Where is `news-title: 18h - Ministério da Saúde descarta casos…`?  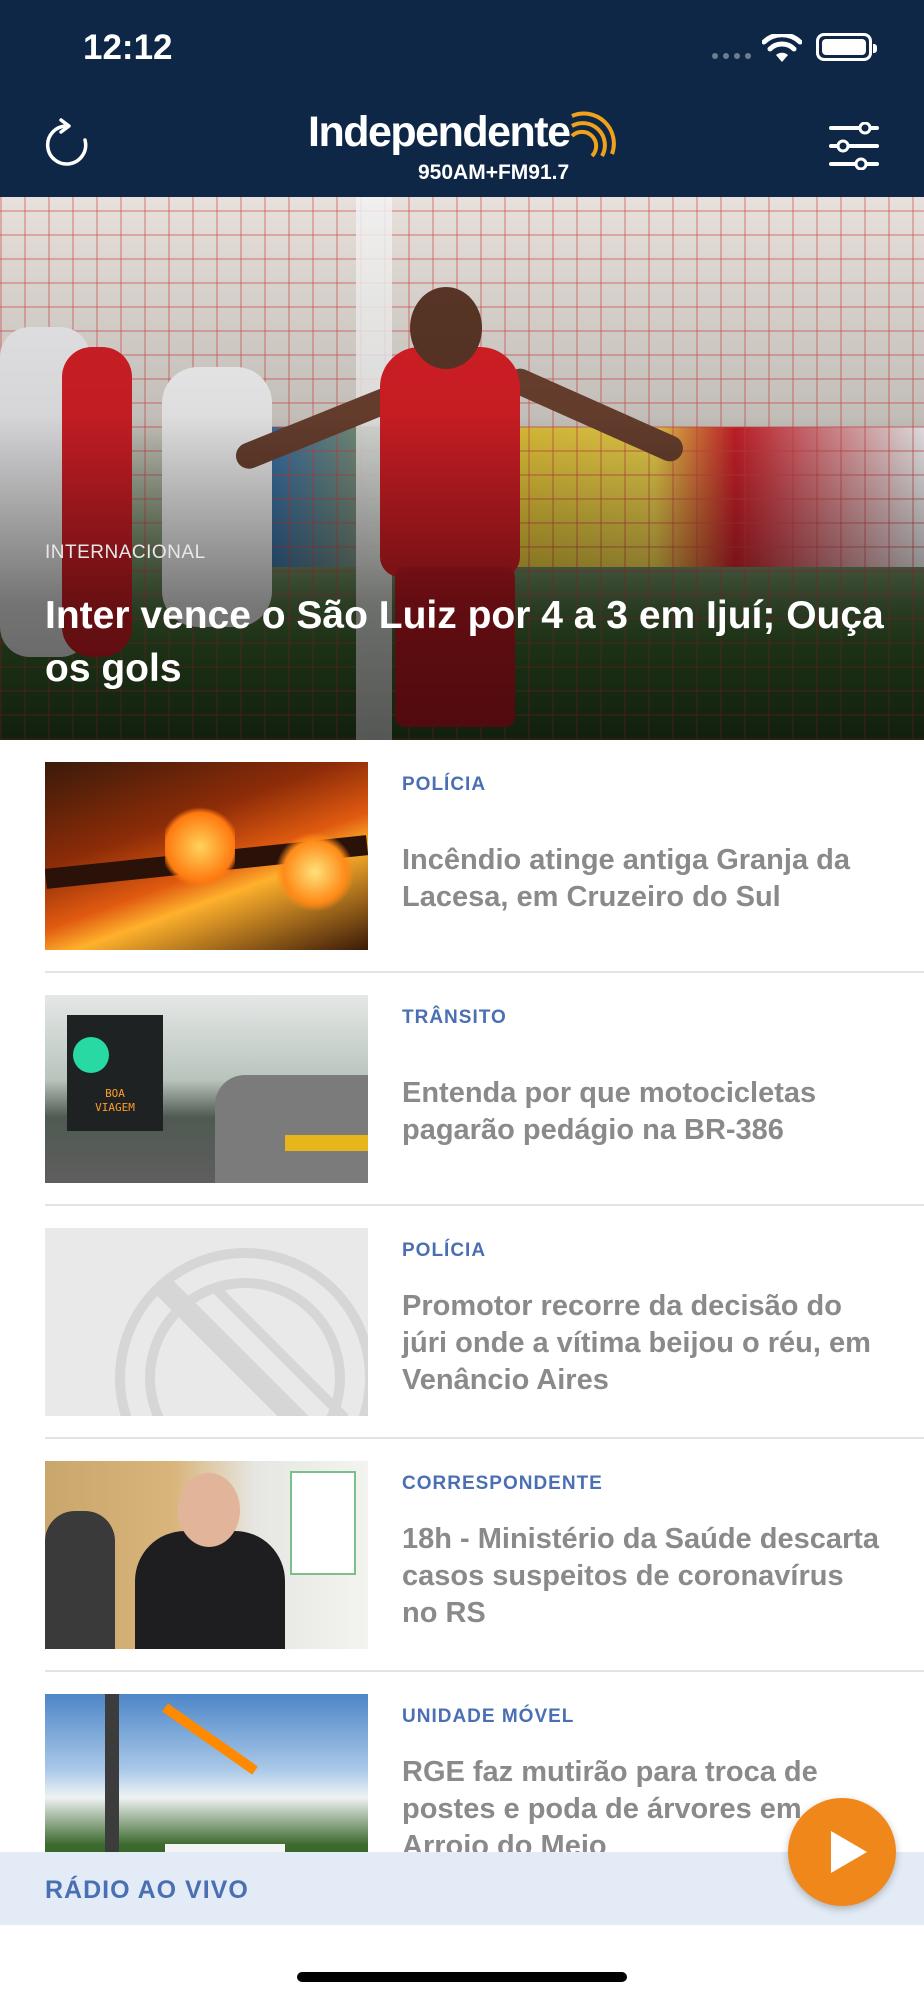
news-title: 18h - Ministério da Saúde descarta casos… is located at coordinates (642, 1576).